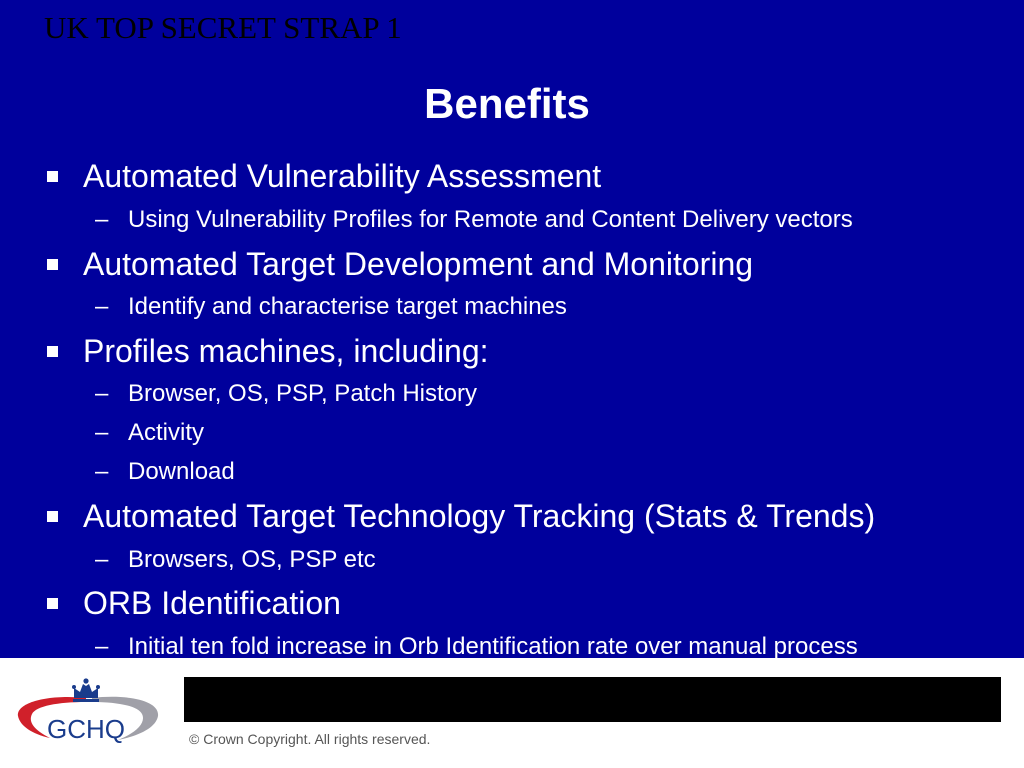 This screenshot has height=768, width=1024. Describe the element at coordinates (181, 471) in the screenshot. I see `sub-bullet-item: Download` at that location.